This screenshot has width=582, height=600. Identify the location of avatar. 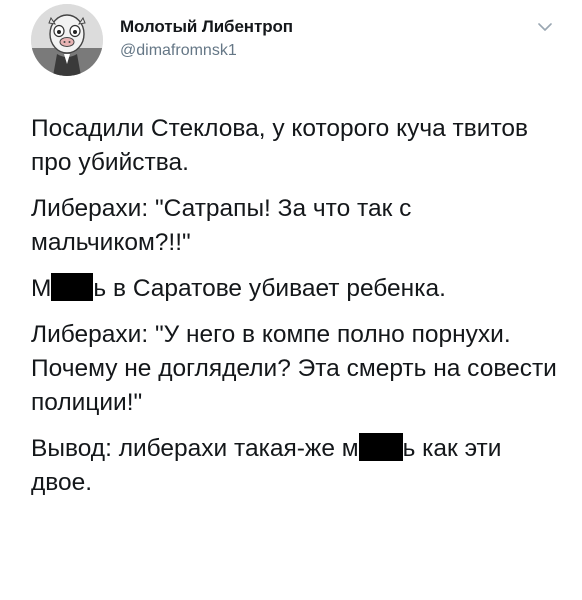
(67, 40).